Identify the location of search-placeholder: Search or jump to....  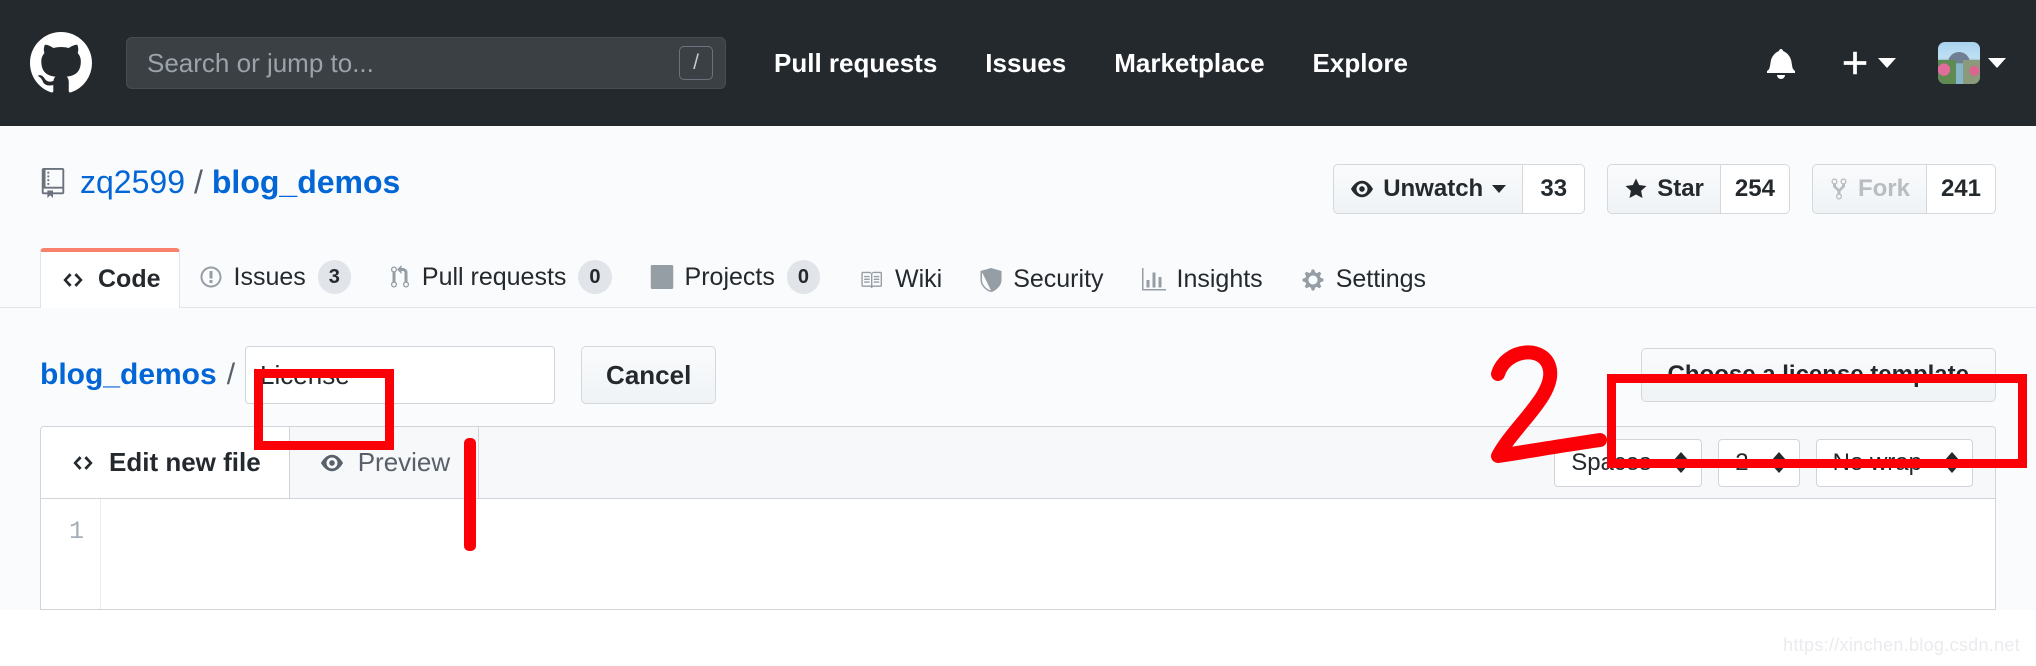
(260, 62).